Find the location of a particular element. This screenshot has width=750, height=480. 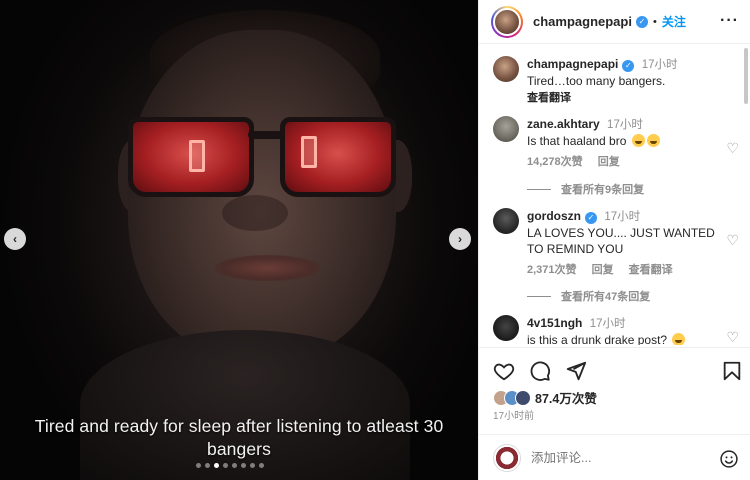

comment-text: is this a drunk drake post? is located at coordinates (597, 339).